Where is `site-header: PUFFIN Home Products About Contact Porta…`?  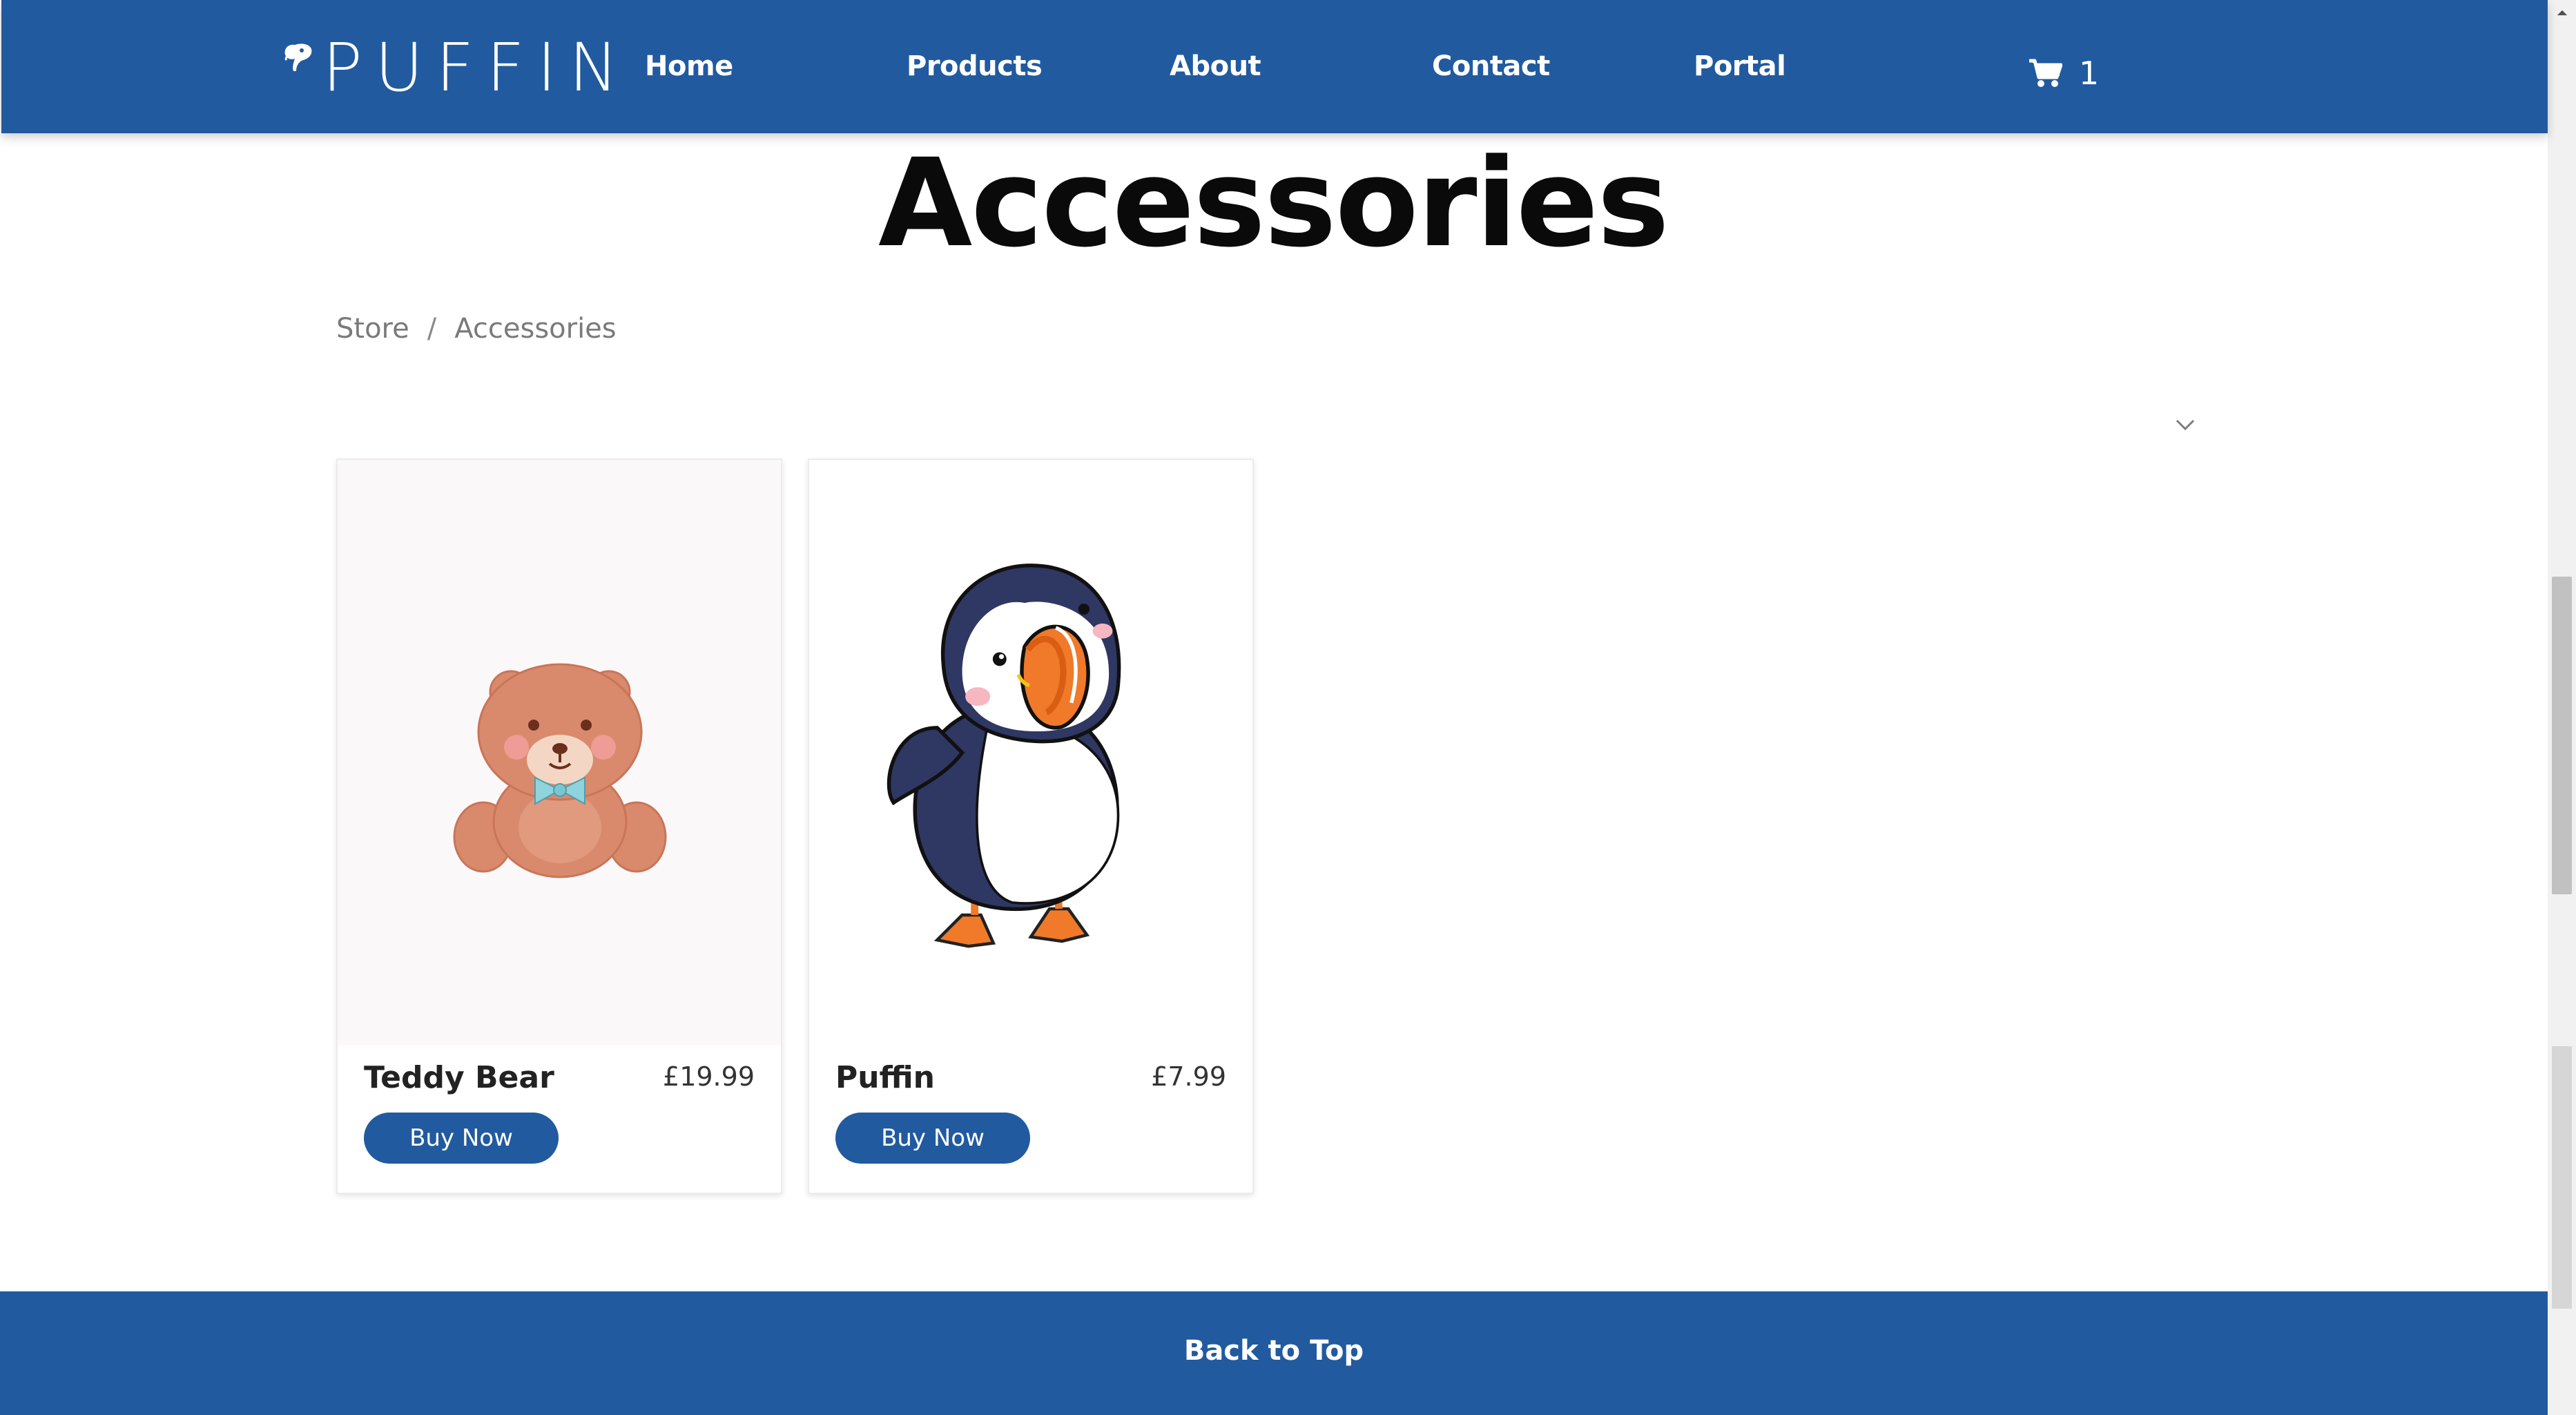
site-header: PUFFIN Home Products About Contact Porta… is located at coordinates (1274, 66).